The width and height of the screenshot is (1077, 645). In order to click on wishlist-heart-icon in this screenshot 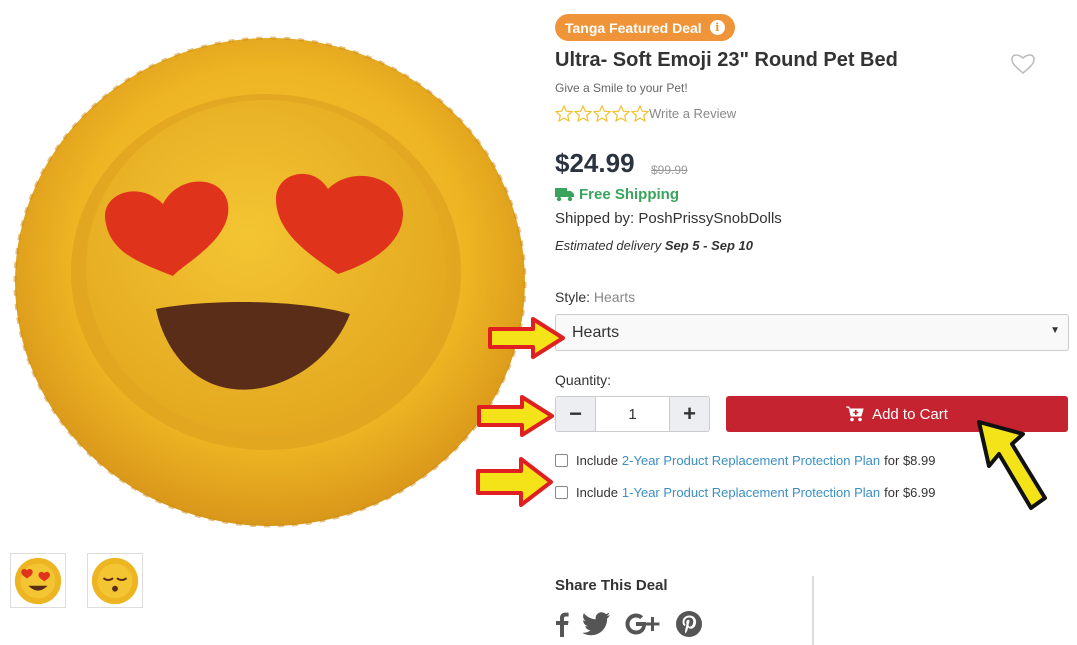, I will do `click(1023, 64)`.